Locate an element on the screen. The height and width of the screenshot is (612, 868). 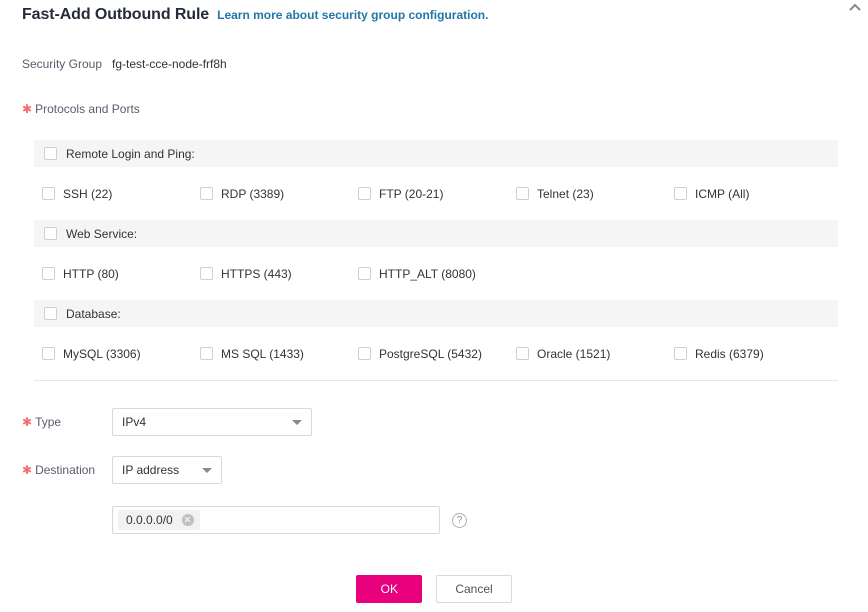
destination-label-text: Destination is located at coordinates (65, 470).